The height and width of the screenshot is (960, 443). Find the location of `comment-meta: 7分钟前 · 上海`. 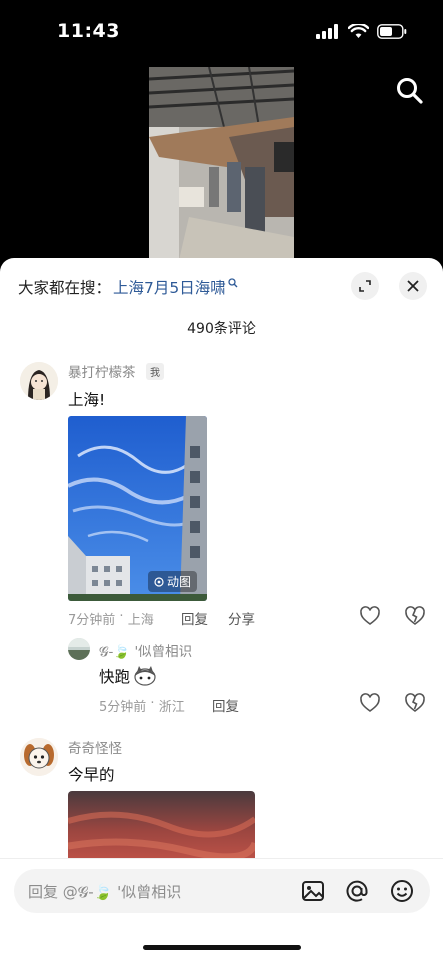

comment-meta: 7分钟前 · 上海 is located at coordinates (111, 618).